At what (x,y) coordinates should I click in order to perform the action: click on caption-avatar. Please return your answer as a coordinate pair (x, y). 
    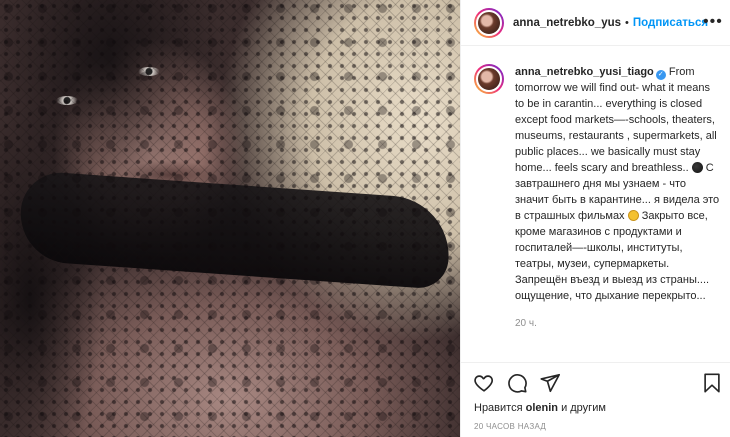
    Looking at the image, I should click on (489, 79).